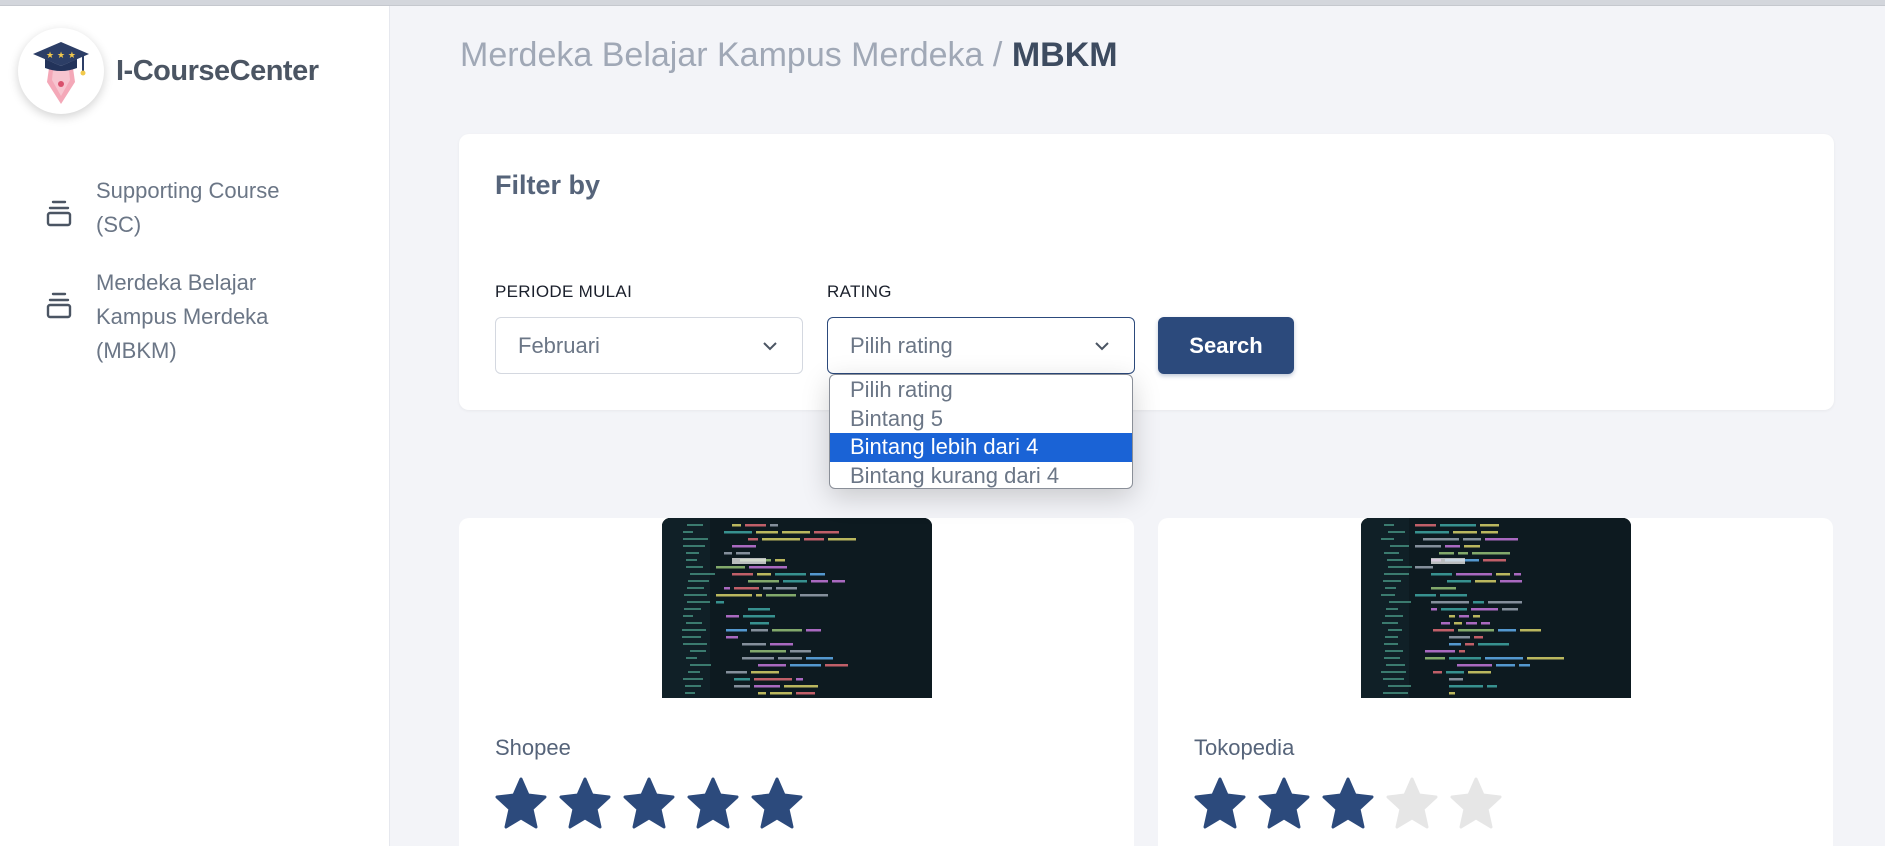  What do you see at coordinates (217, 70) in the screenshot?
I see `brand-name: I-CourseCenter` at bounding box center [217, 70].